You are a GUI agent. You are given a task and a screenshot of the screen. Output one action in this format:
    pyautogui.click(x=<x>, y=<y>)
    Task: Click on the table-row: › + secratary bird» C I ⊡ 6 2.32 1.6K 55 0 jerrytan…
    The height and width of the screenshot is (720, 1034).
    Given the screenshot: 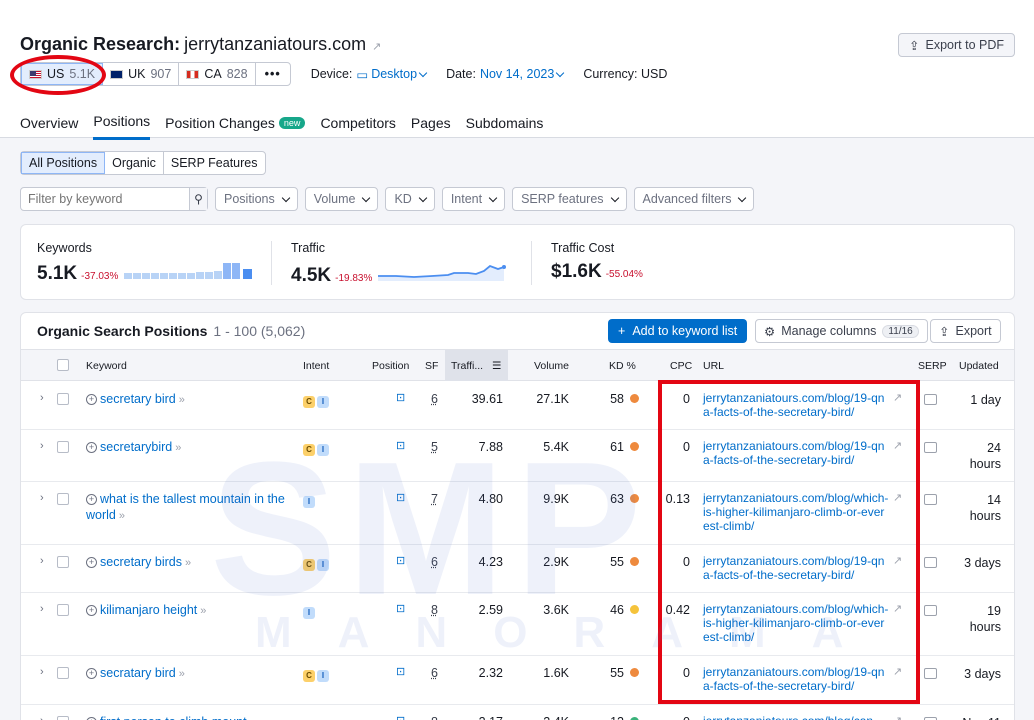 What is the action you would take?
    pyautogui.click(x=517, y=680)
    